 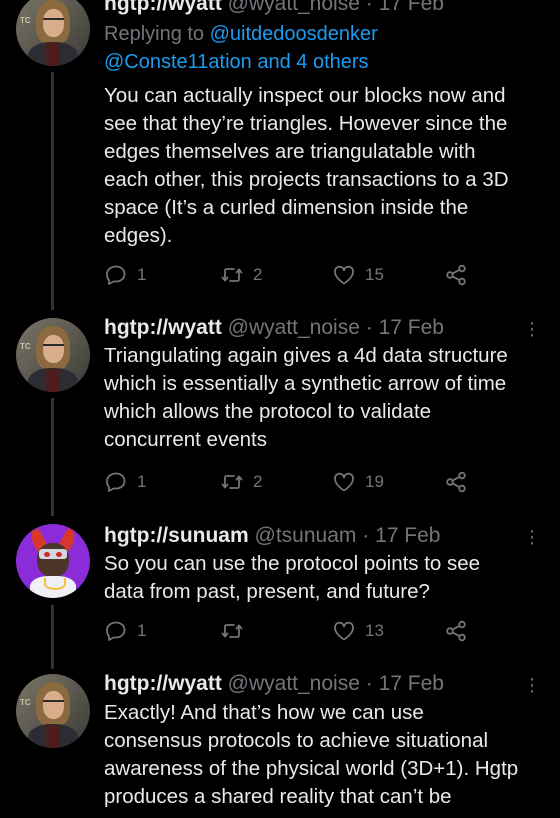 I want to click on like-count: 15, so click(x=374, y=274).